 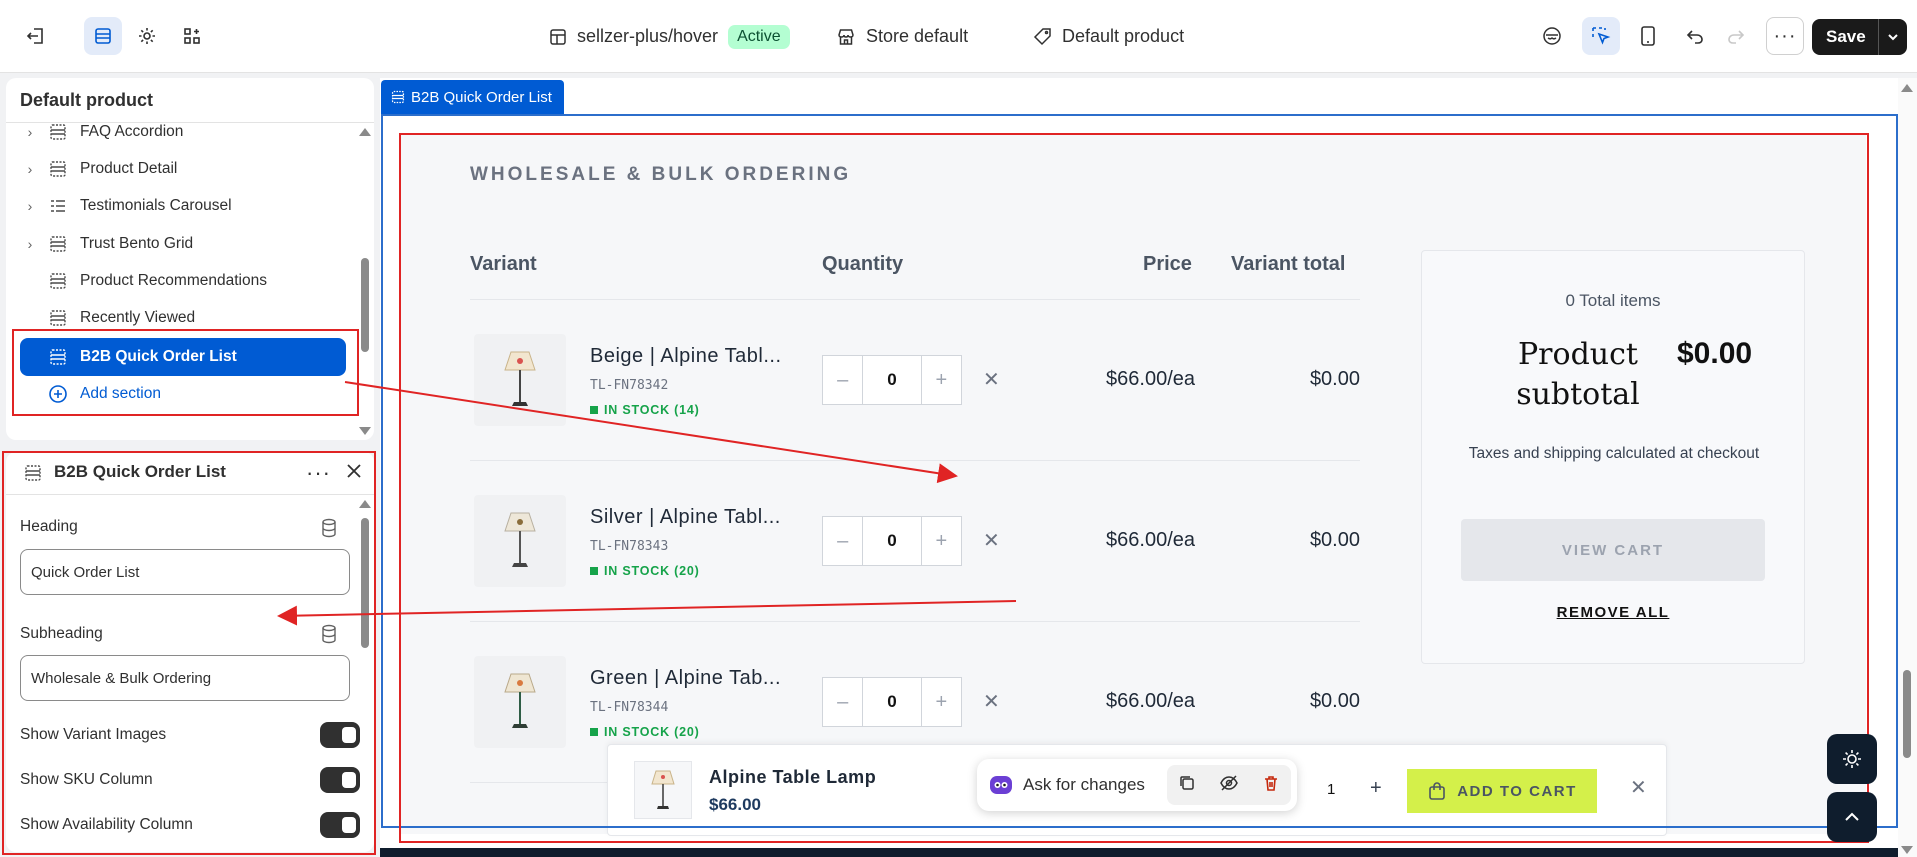 What do you see at coordinates (1907, 467) in the screenshot?
I see `preview-scrollbar` at bounding box center [1907, 467].